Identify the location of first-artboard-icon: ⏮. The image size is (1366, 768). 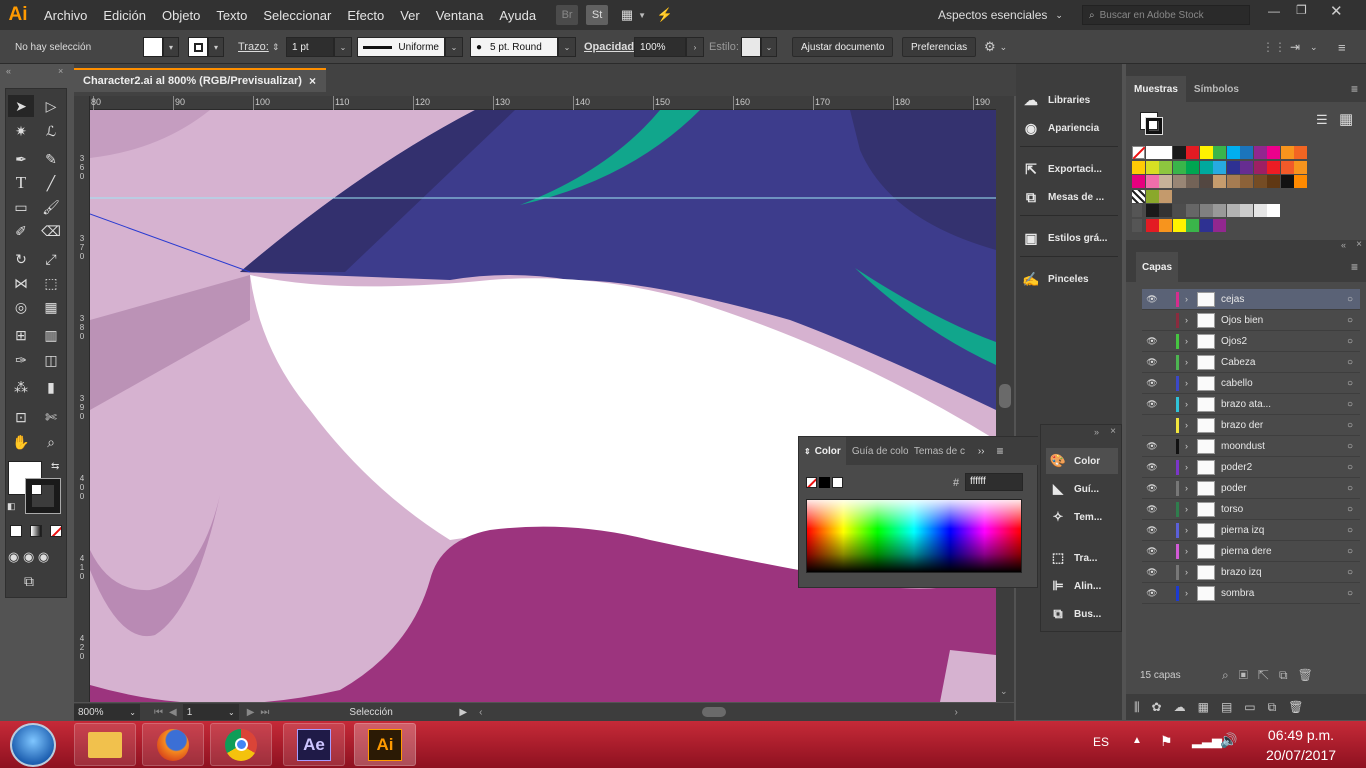
(158, 712).